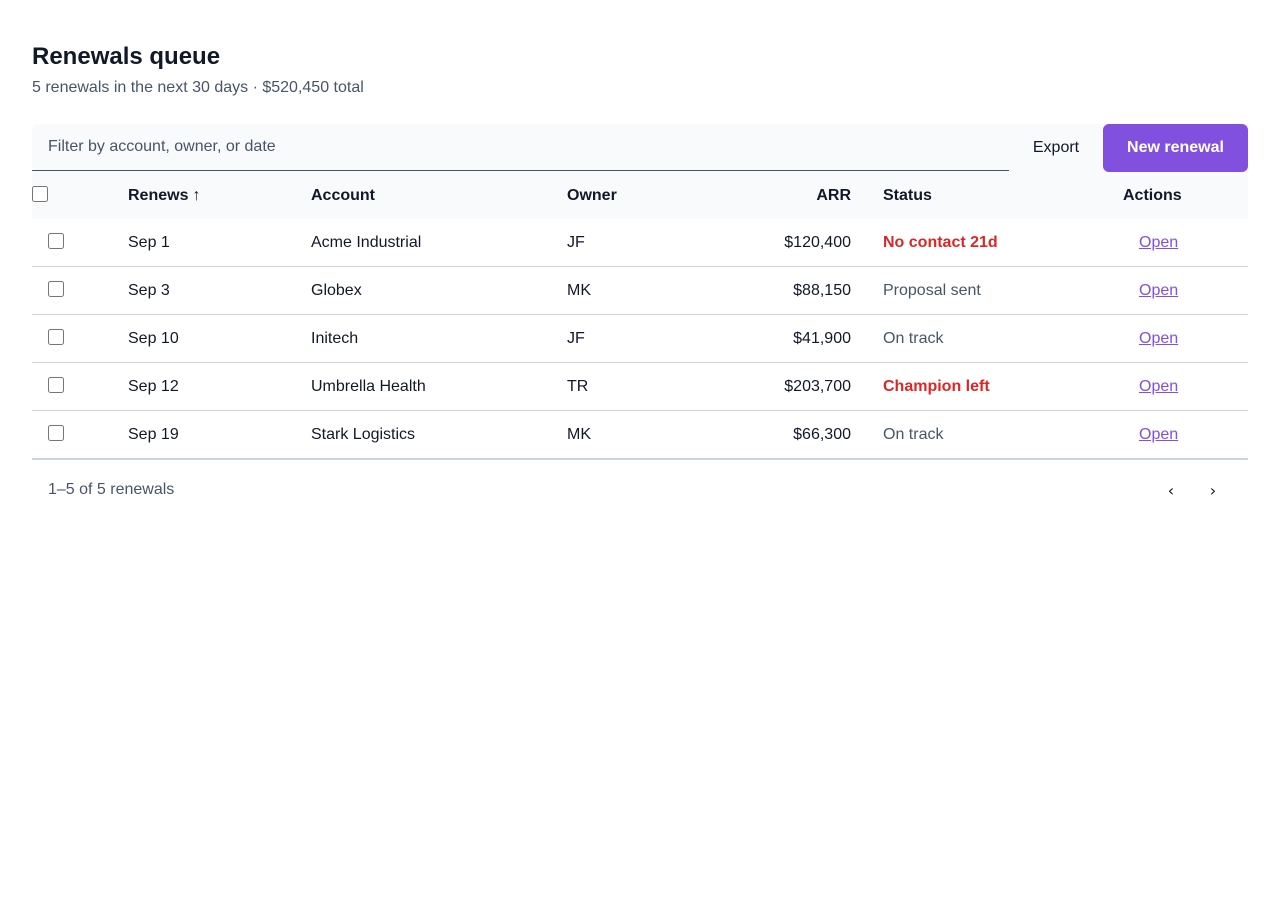 The width and height of the screenshot is (1280, 900). What do you see at coordinates (578, 386) in the screenshot?
I see `owner-initials: TR` at bounding box center [578, 386].